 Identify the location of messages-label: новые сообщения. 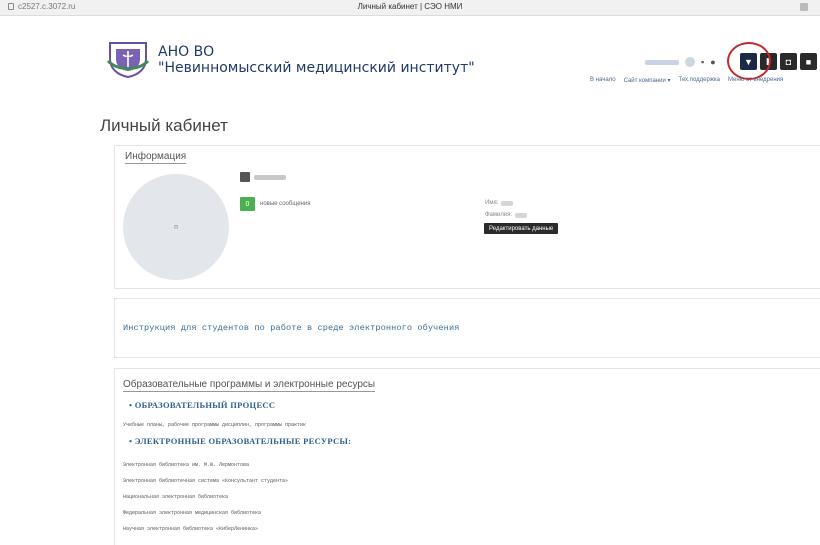
(285, 204).